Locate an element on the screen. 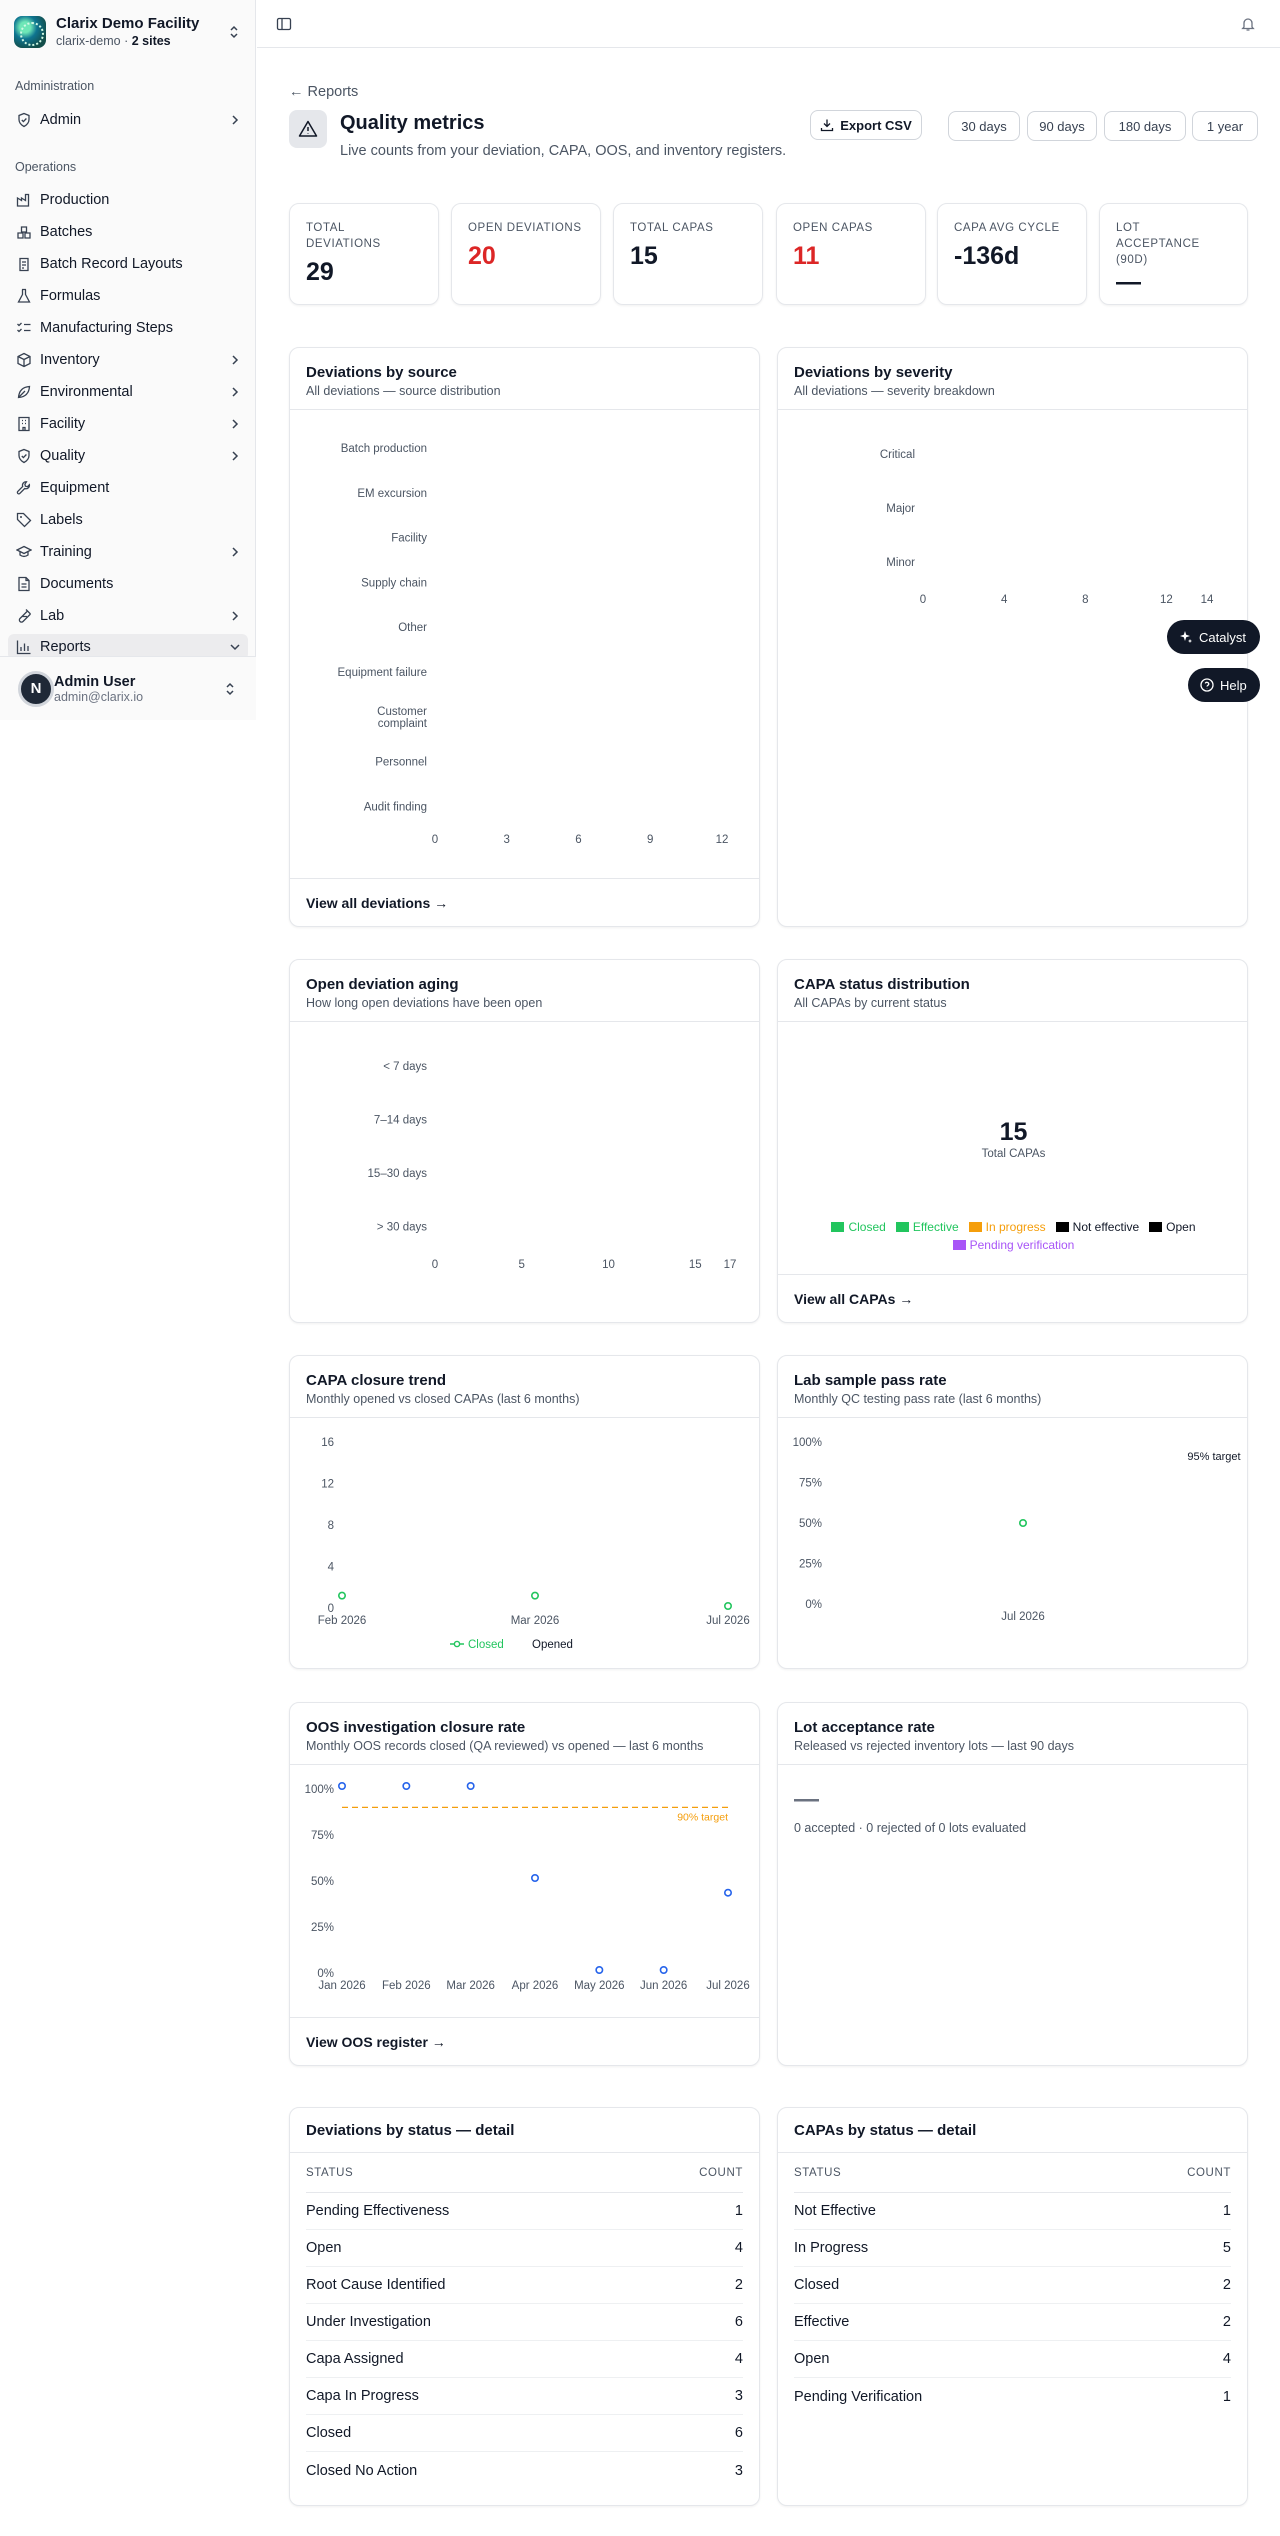  sidebar-item-facility: Facility is located at coordinates (128, 424).